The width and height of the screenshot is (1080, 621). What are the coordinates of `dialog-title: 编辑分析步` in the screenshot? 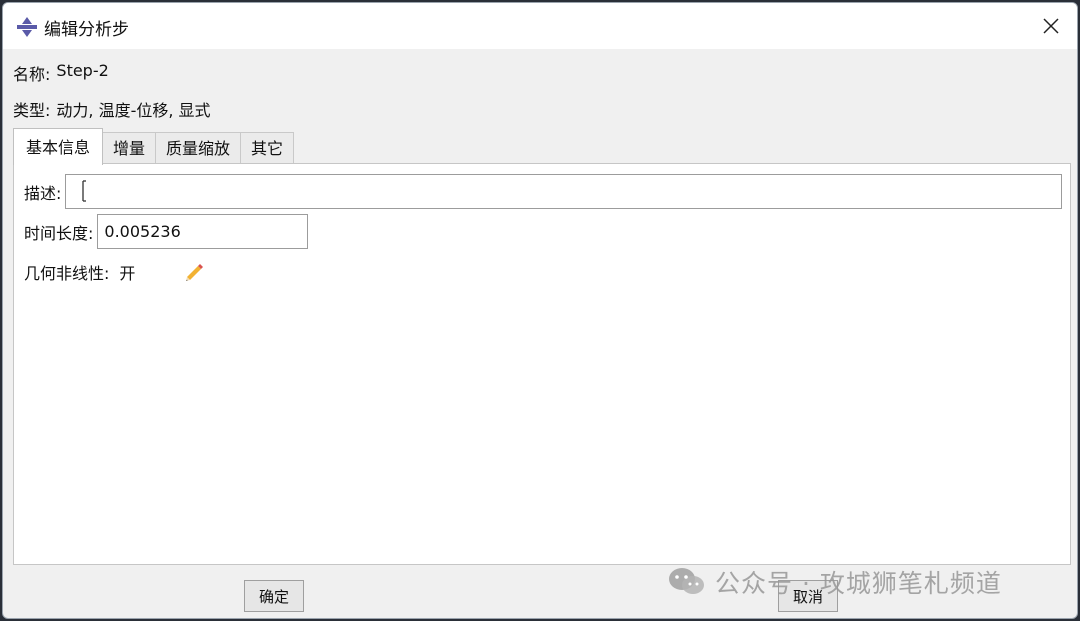 It's located at (86, 30).